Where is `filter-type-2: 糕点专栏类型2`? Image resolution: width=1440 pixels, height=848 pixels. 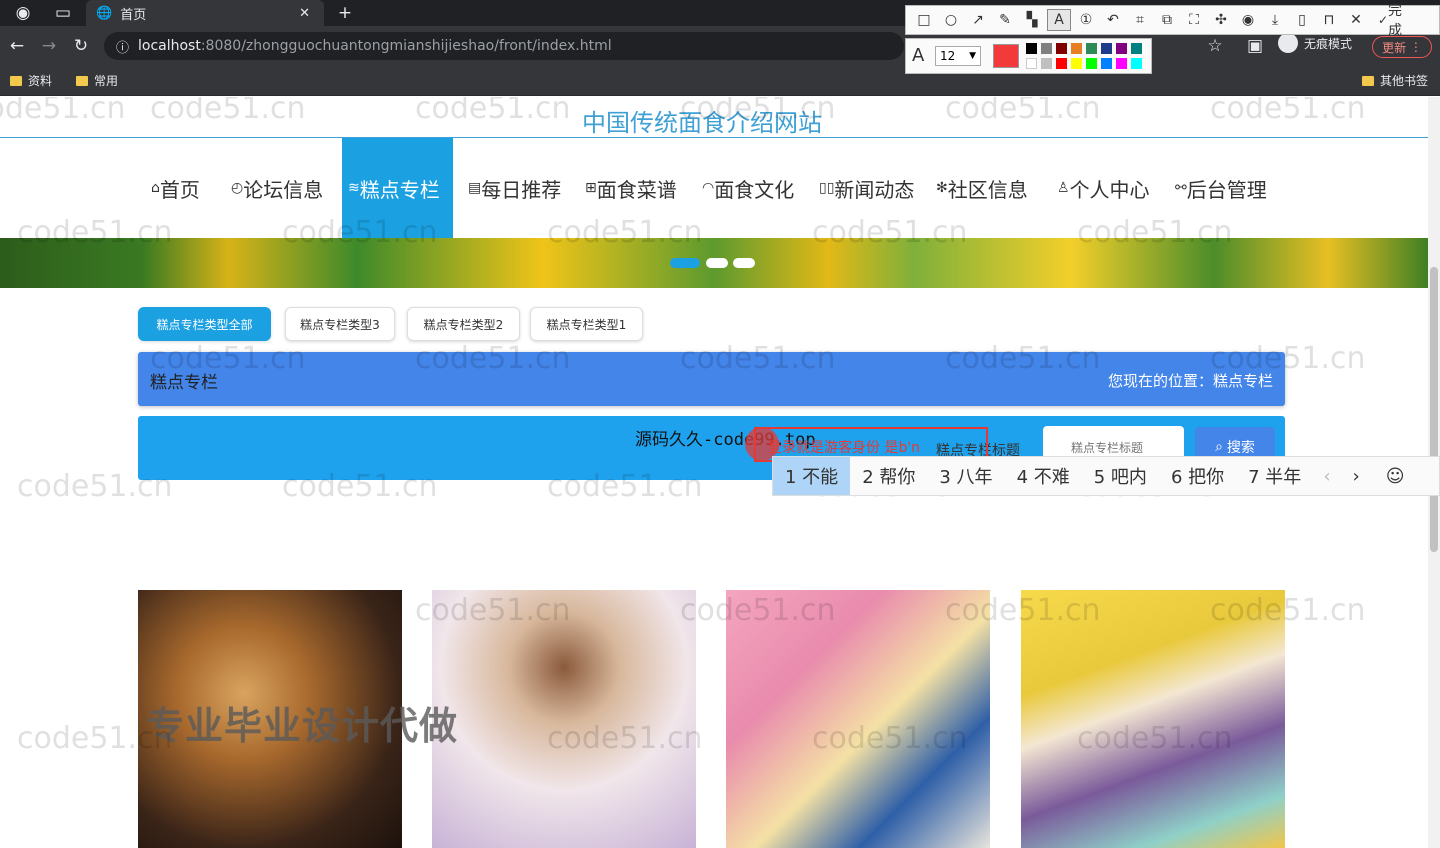 filter-type-2: 糕点专栏类型2 is located at coordinates (463, 324).